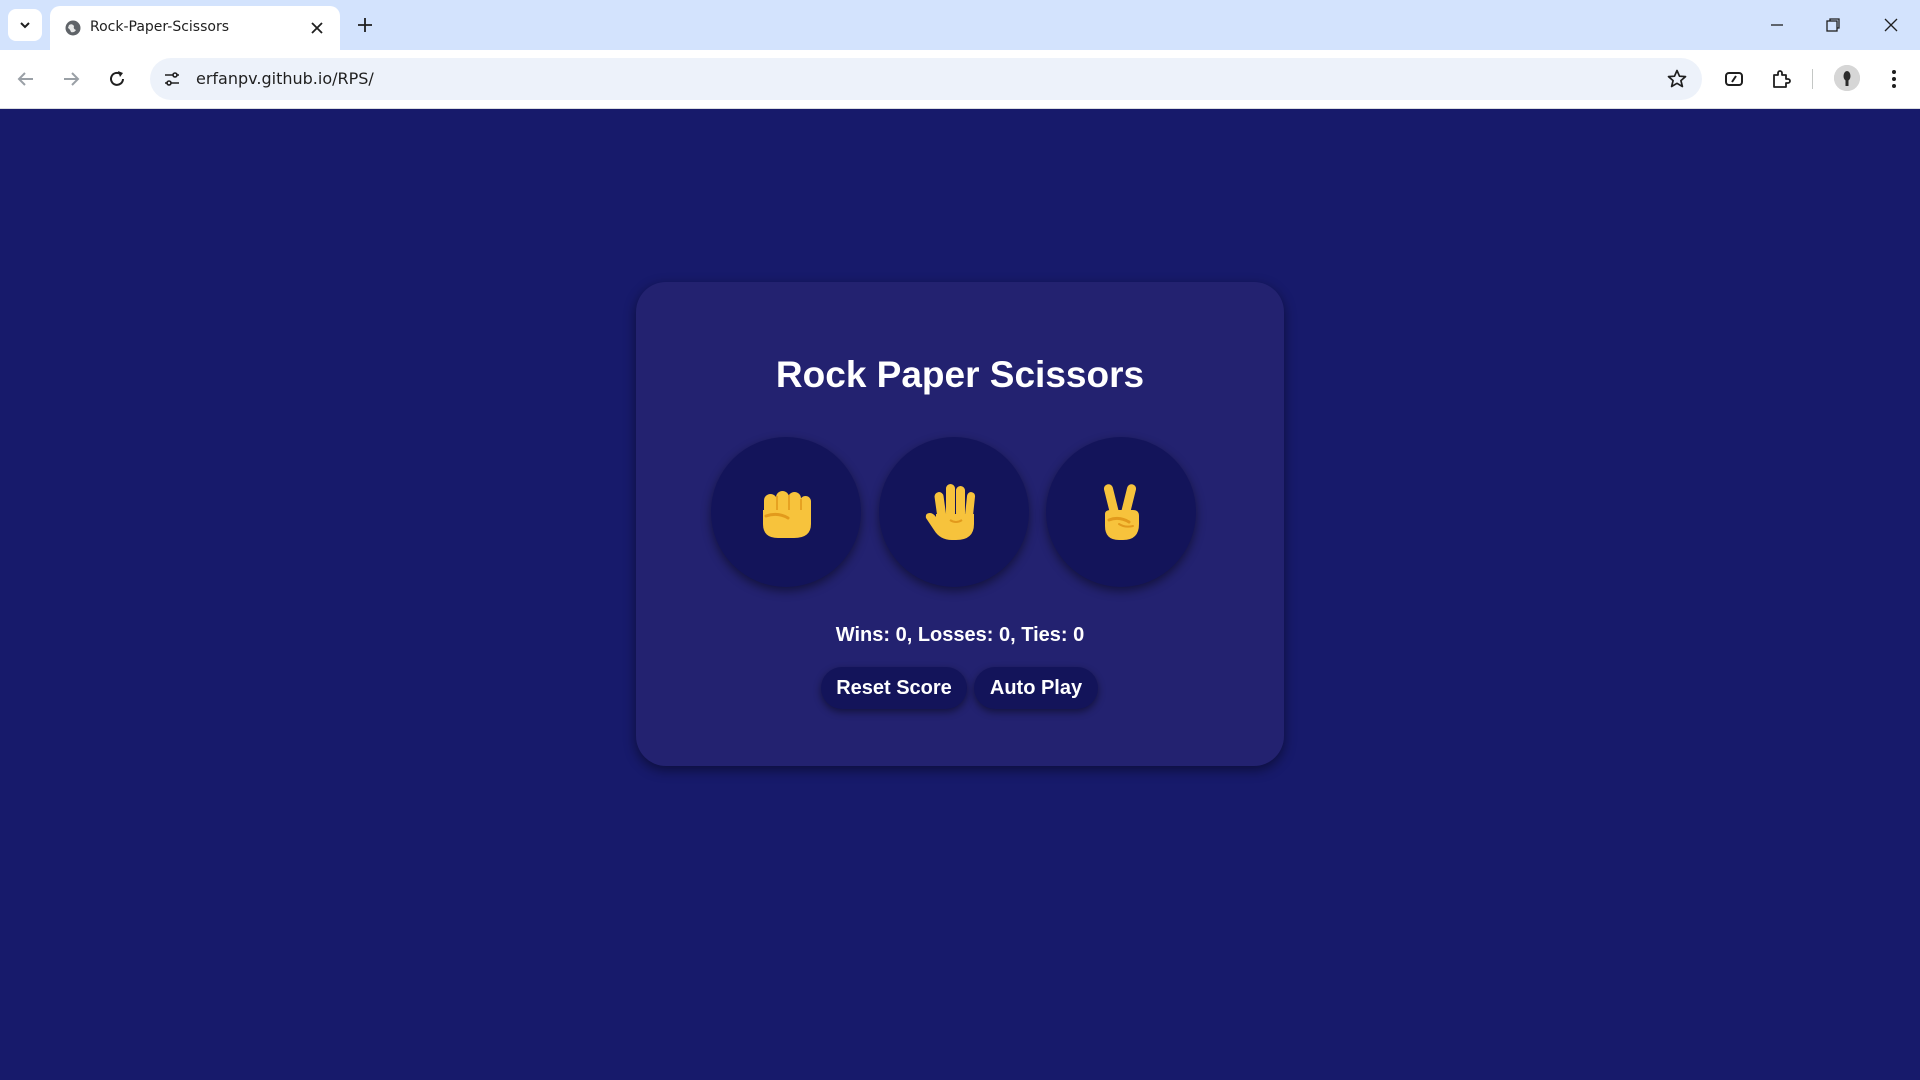 The image size is (1920, 1080). I want to click on raised-hand-icon, so click(950, 512).